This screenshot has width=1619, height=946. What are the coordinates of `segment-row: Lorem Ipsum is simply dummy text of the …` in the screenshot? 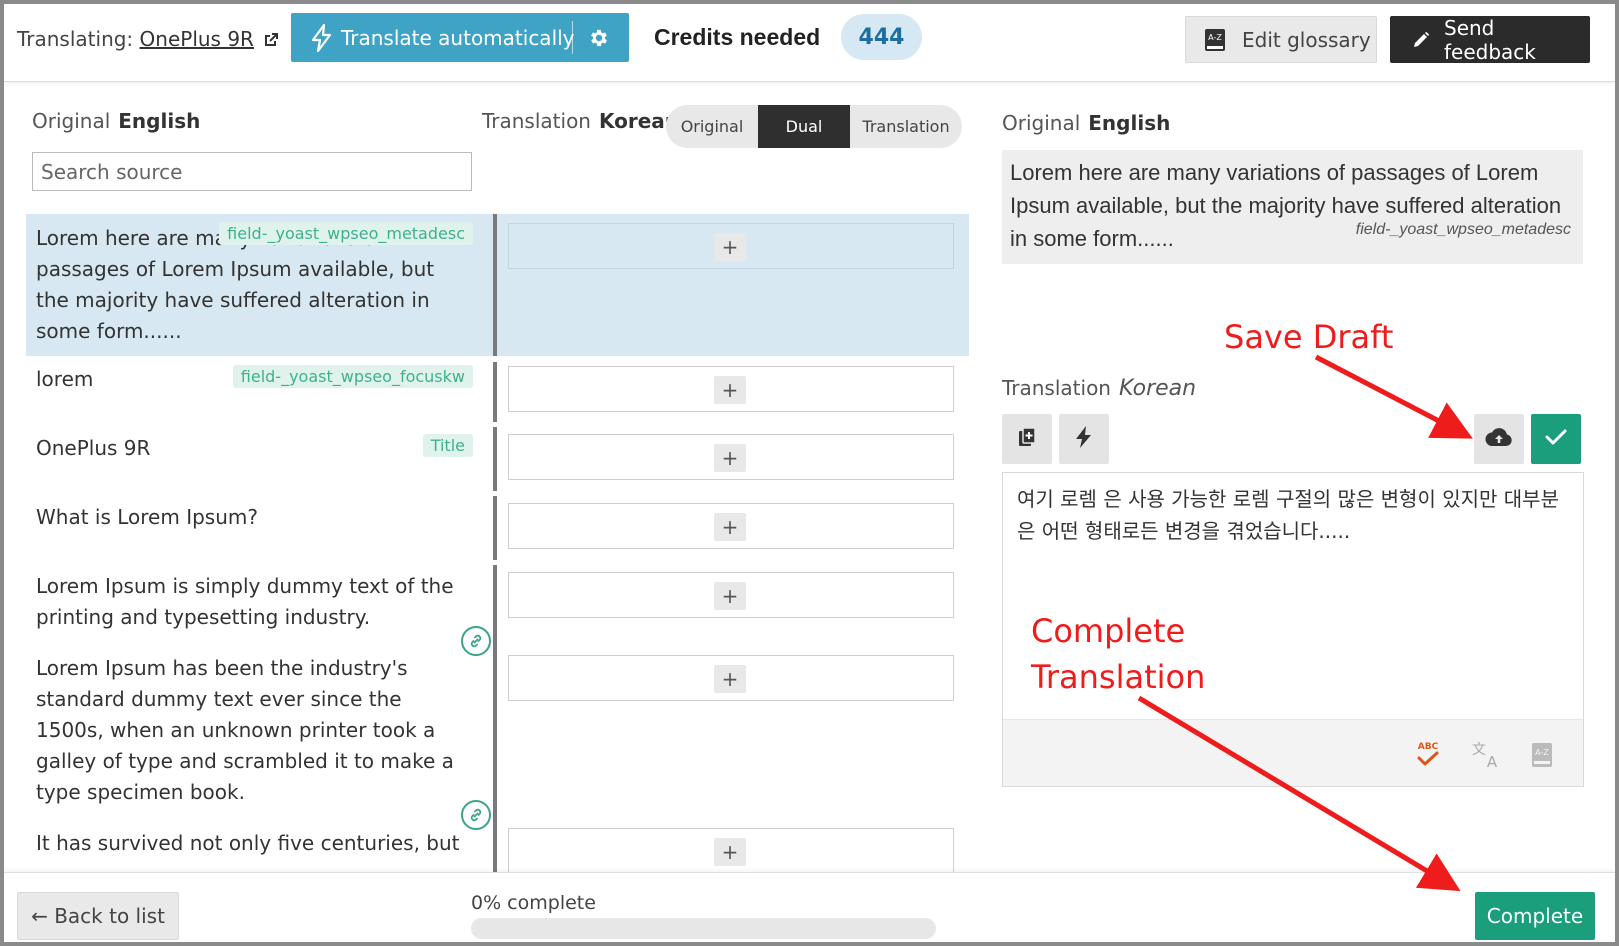 It's located at (497, 604).